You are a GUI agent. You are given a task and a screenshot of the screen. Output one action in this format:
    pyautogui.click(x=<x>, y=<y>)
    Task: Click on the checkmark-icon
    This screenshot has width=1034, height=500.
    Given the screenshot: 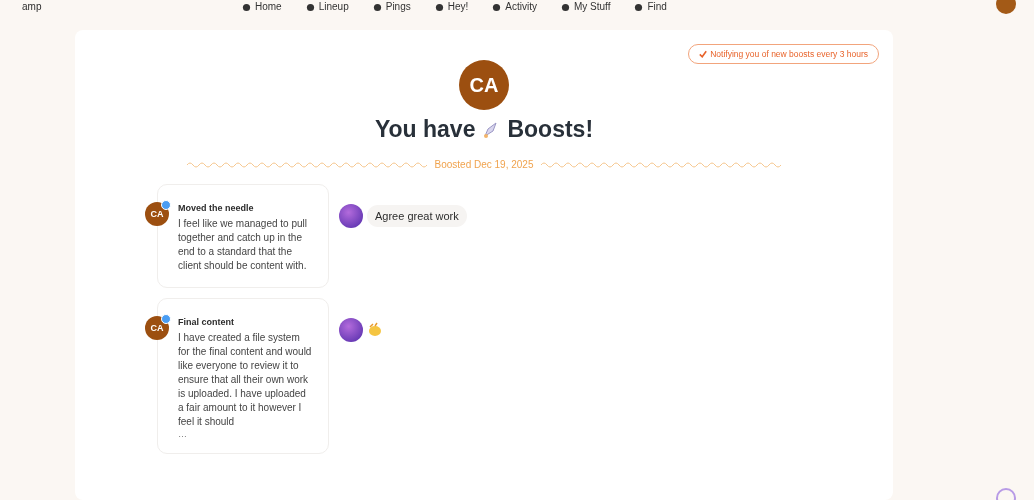 What is the action you would take?
    pyautogui.click(x=703, y=54)
    